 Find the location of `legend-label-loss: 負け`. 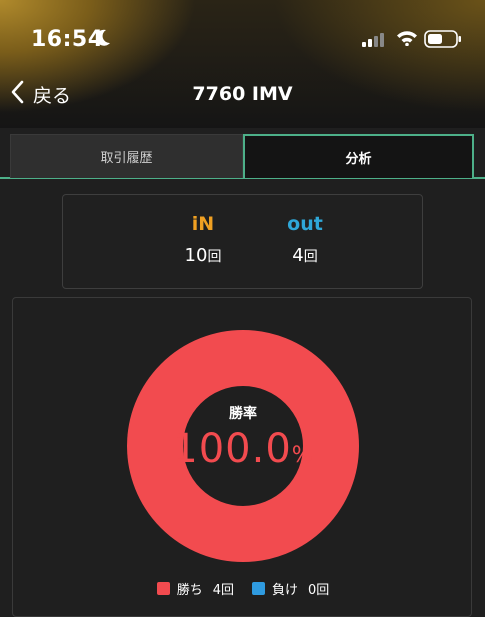

legend-label-loss: 負け is located at coordinates (285, 590).